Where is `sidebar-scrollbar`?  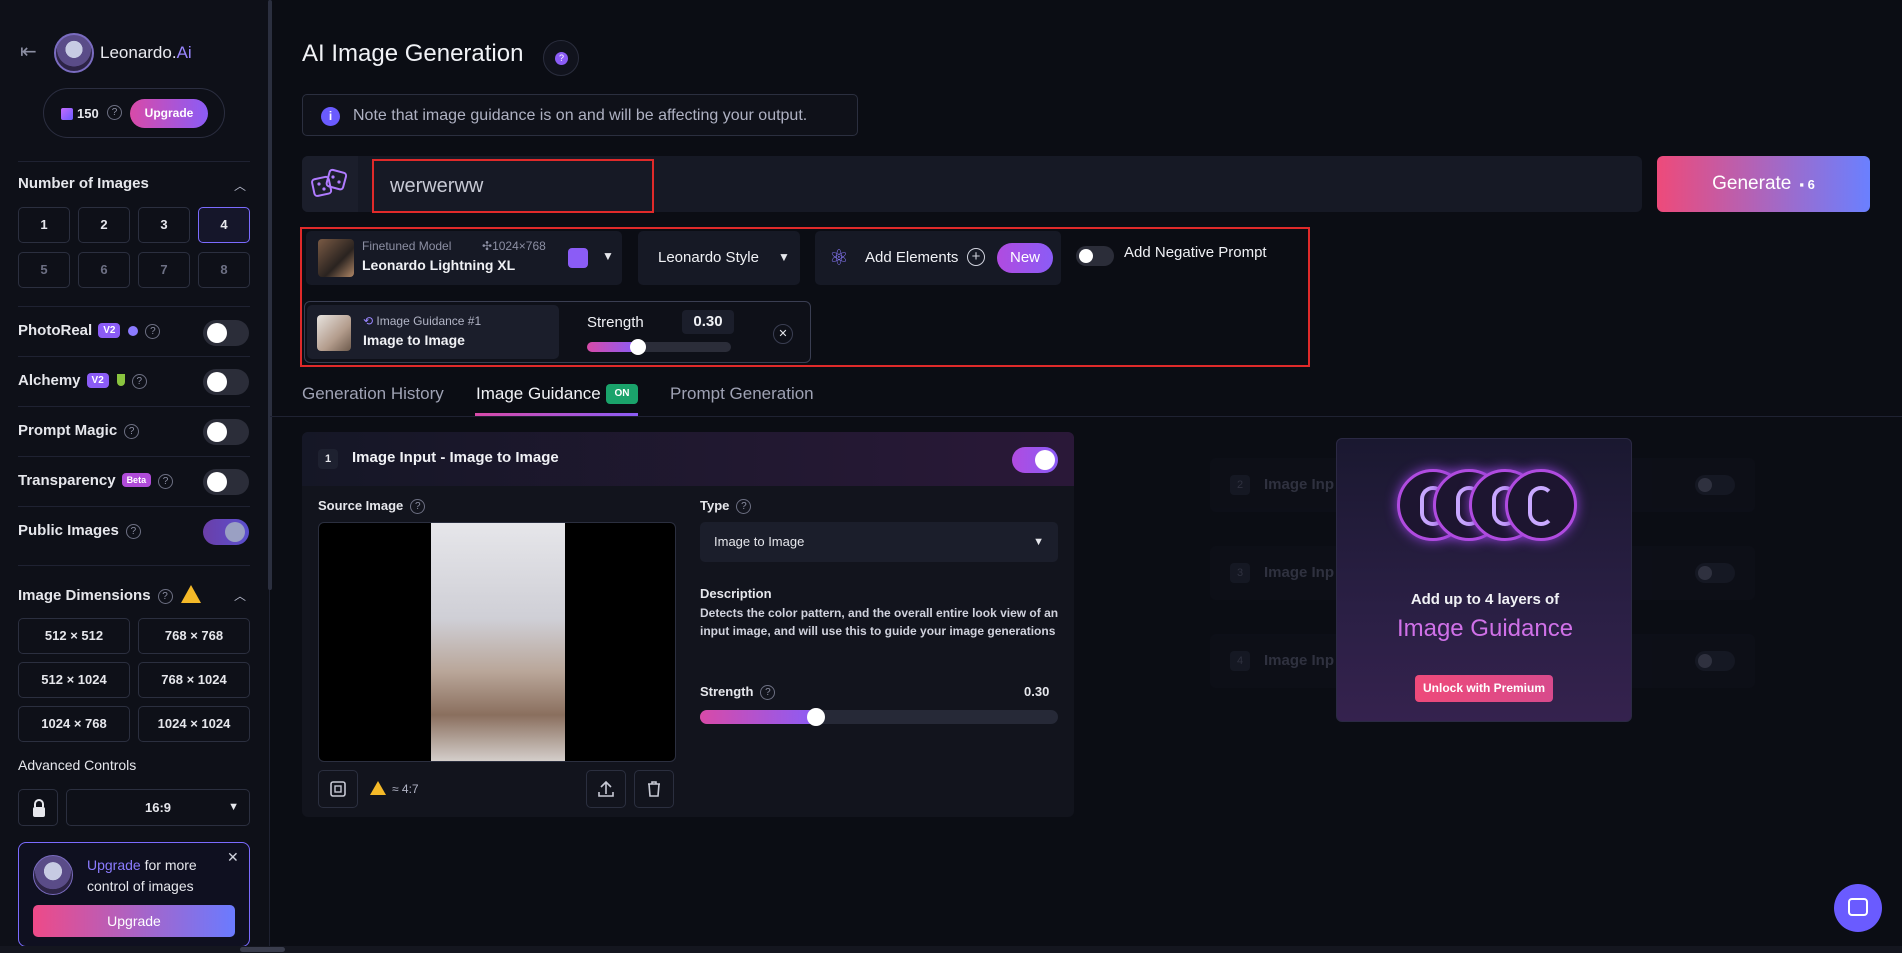 sidebar-scrollbar is located at coordinates (270, 295).